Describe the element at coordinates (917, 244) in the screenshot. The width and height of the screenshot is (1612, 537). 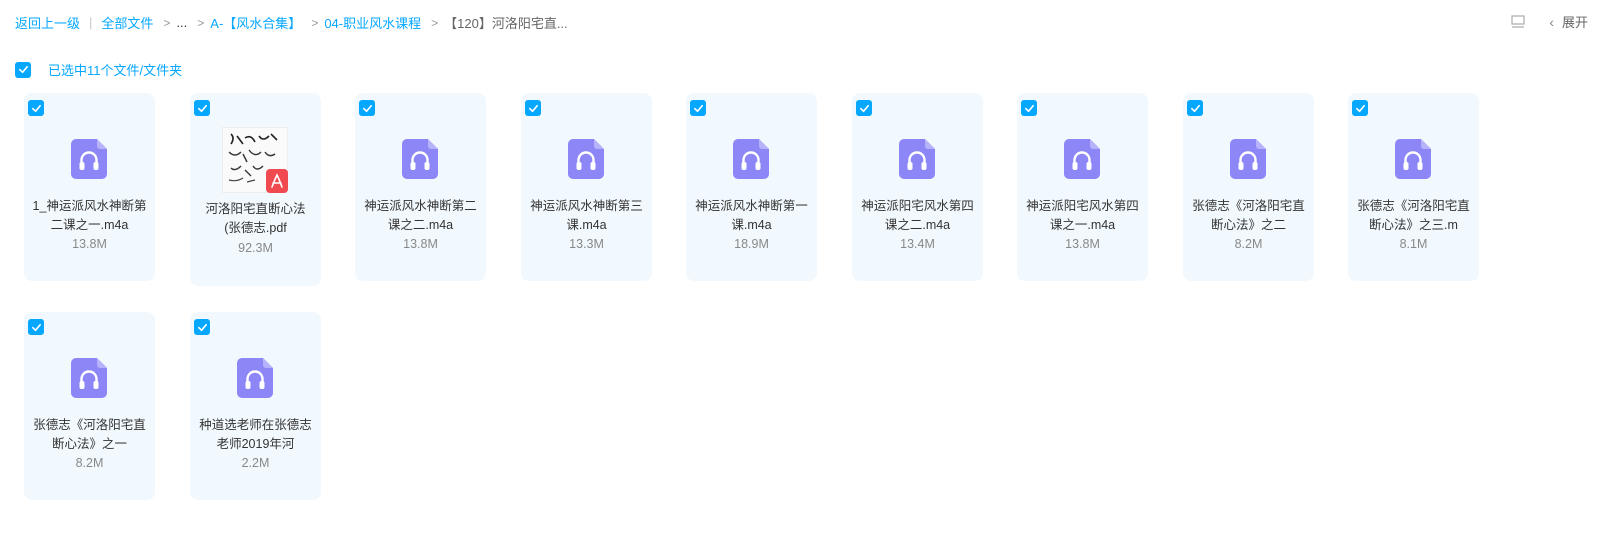
I see `file-size: 13.4M` at that location.